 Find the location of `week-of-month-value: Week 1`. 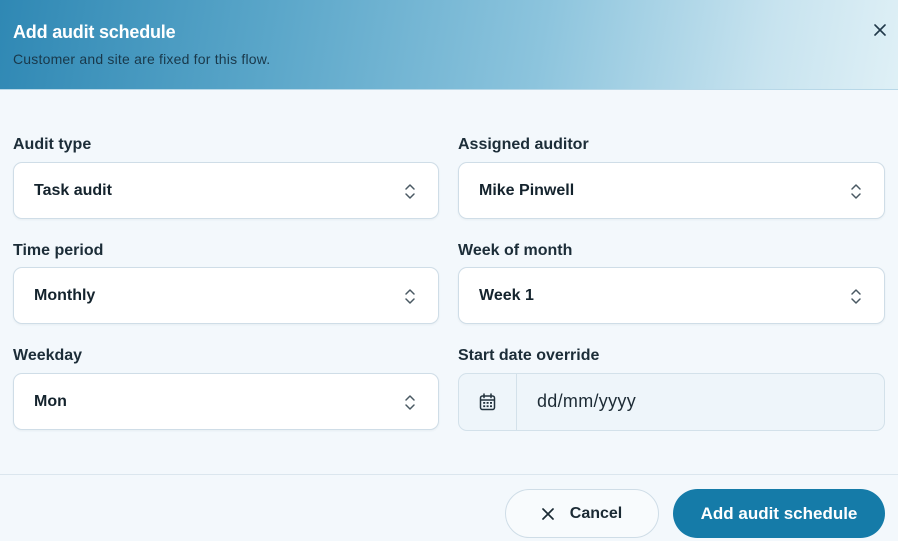

week-of-month-value: Week 1 is located at coordinates (506, 295).